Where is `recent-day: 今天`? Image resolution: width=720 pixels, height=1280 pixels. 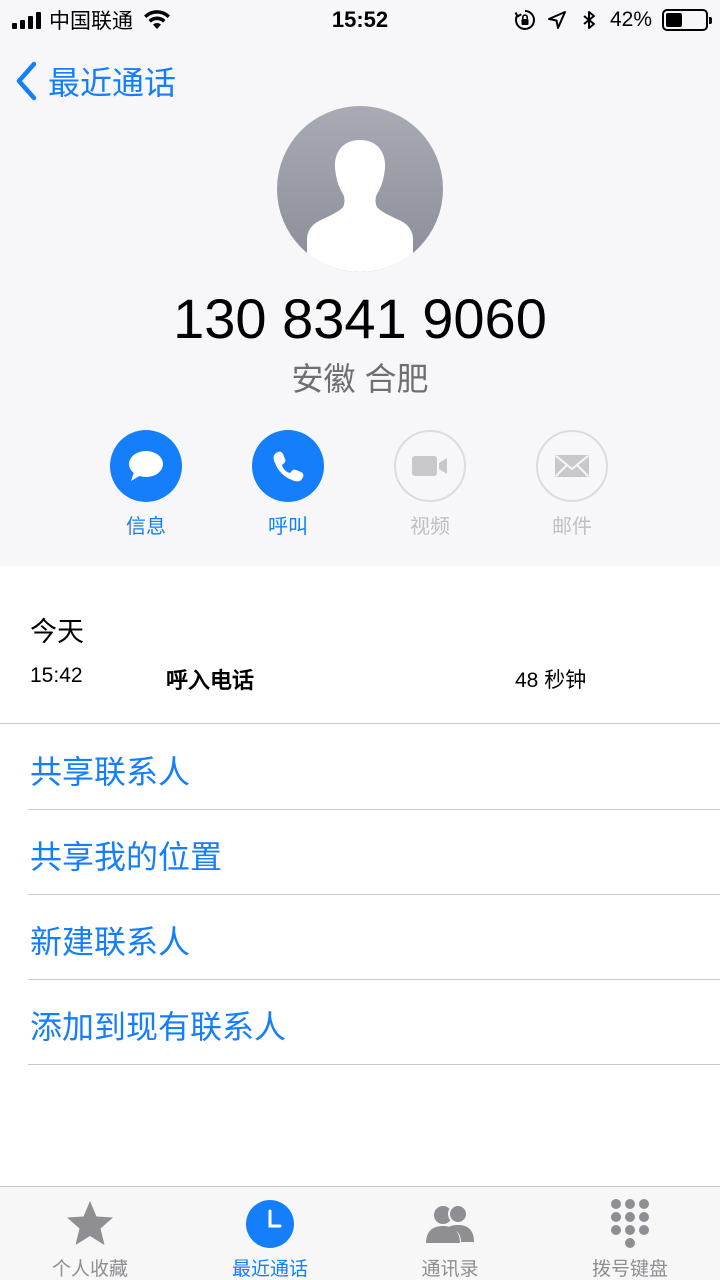 recent-day: 今天 is located at coordinates (57, 632).